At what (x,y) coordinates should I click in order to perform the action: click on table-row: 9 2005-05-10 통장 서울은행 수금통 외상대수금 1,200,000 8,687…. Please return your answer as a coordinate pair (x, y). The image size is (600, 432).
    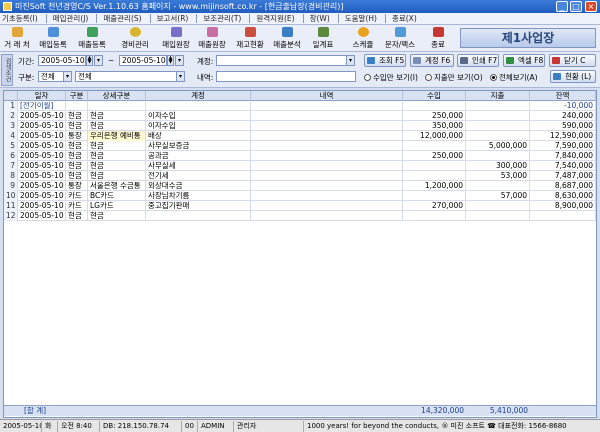
    Looking at the image, I should click on (300, 186).